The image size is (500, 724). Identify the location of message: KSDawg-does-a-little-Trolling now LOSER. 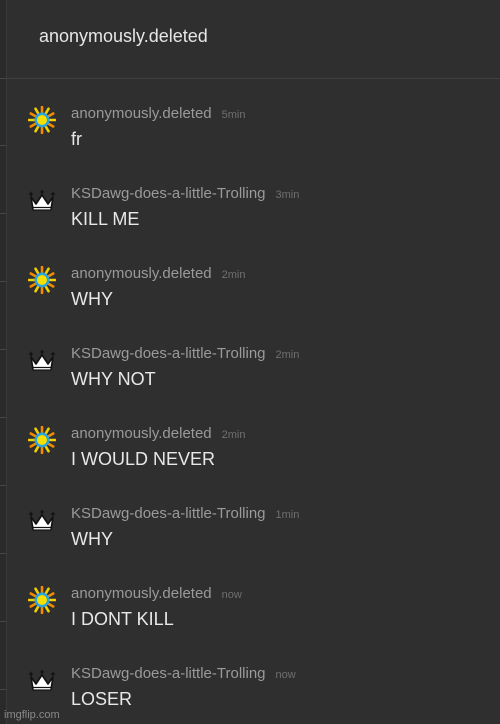
(253, 679).